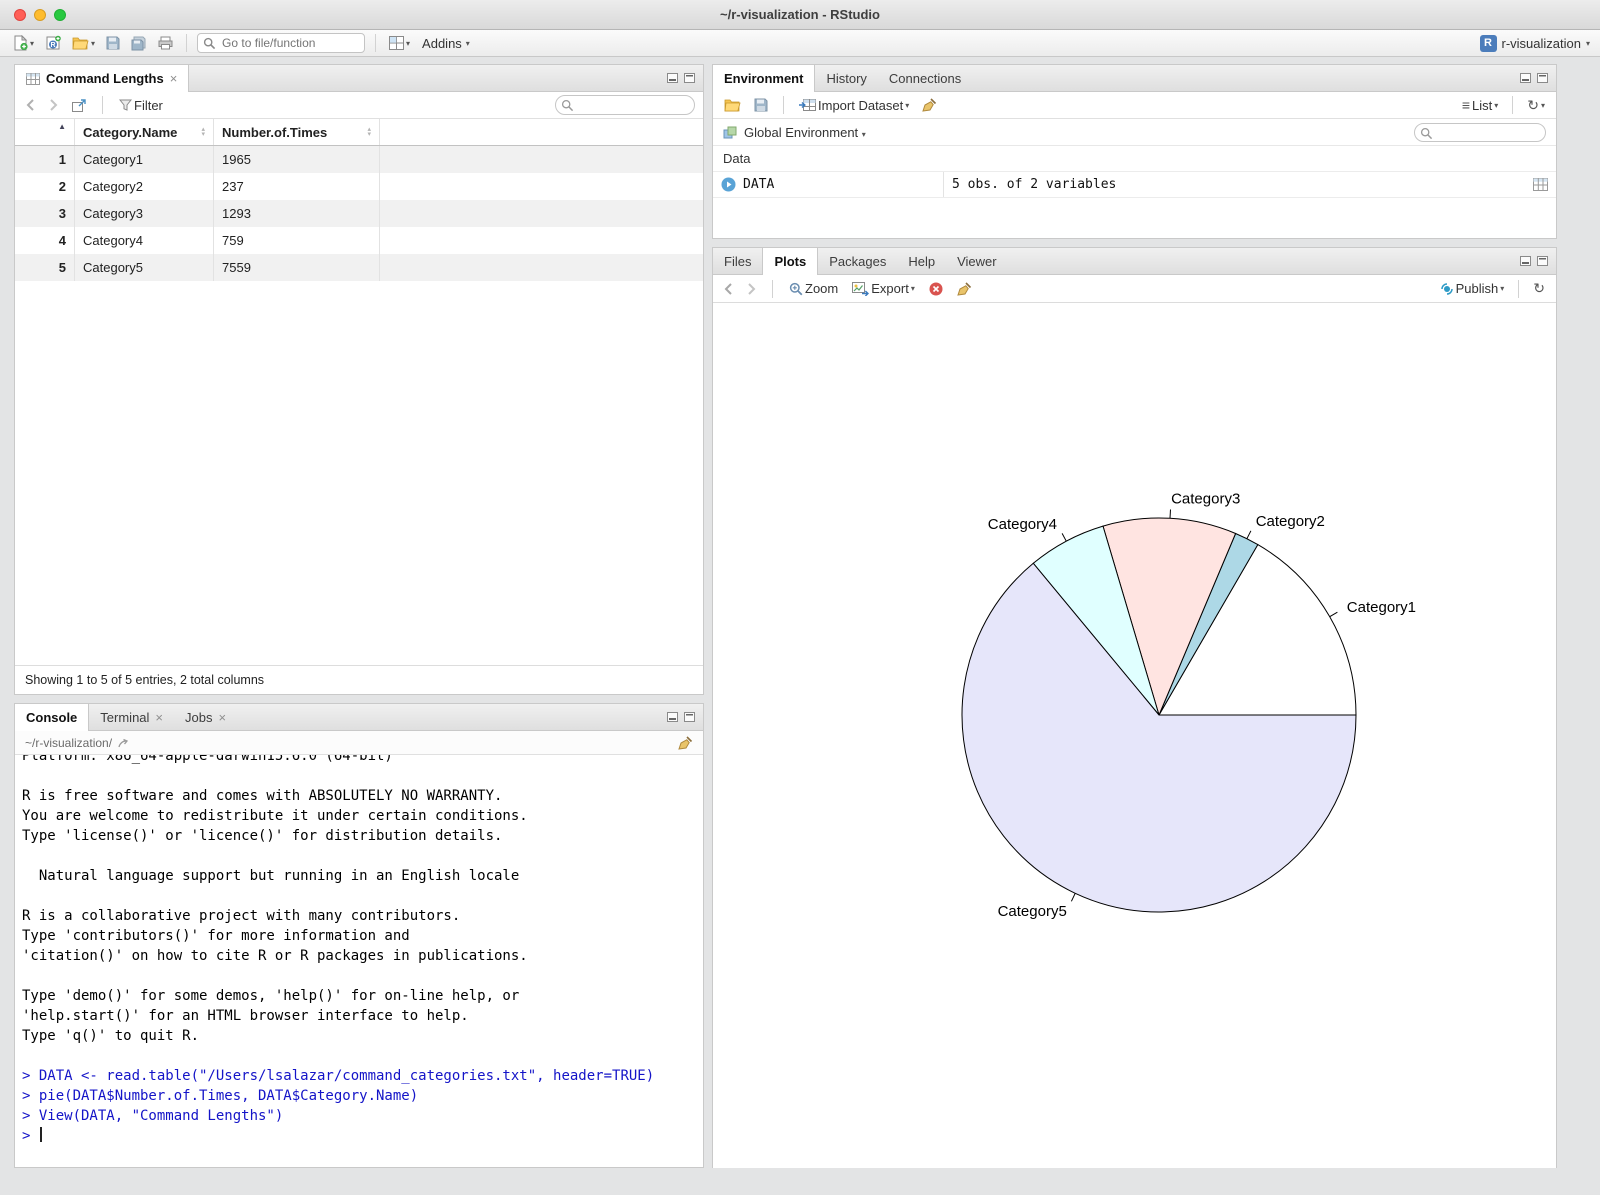 This screenshot has height=1195, width=1600. Describe the element at coordinates (728, 289) in the screenshot. I see `previous-plot-button` at that location.